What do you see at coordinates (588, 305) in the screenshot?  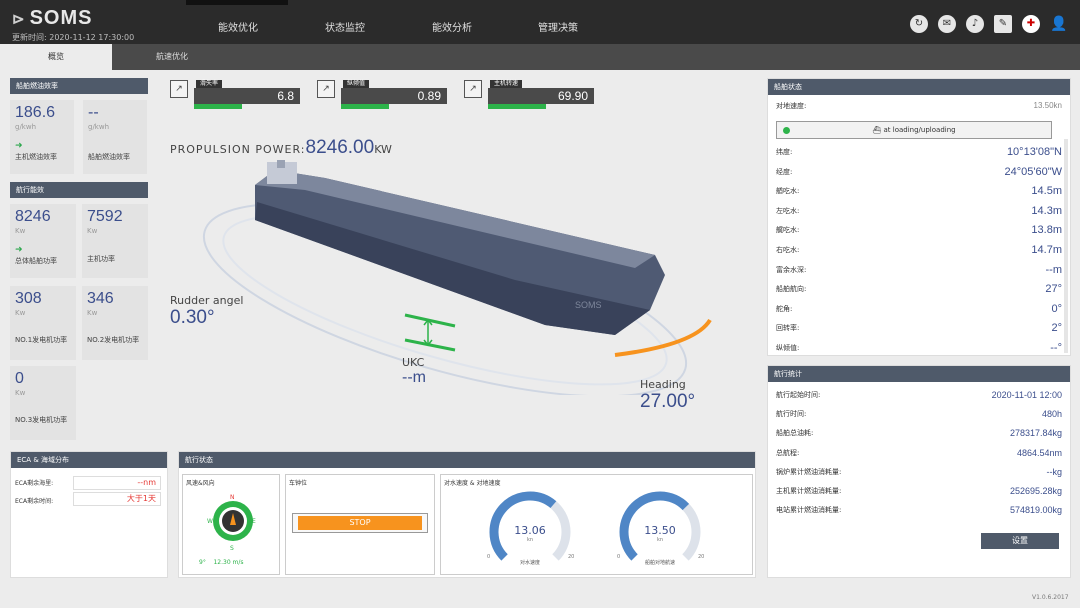 I see `svg-text: SOMS` at bounding box center [588, 305].